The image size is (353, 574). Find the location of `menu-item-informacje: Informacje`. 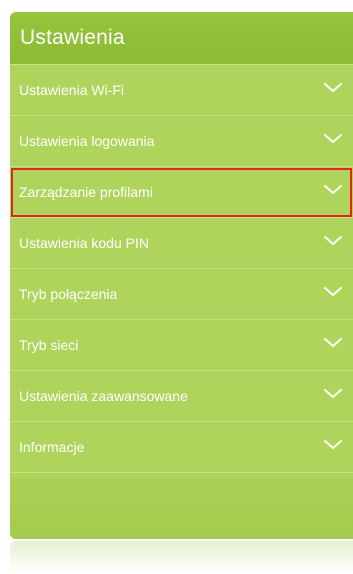

menu-item-informacje: Informacje is located at coordinates (181, 447).